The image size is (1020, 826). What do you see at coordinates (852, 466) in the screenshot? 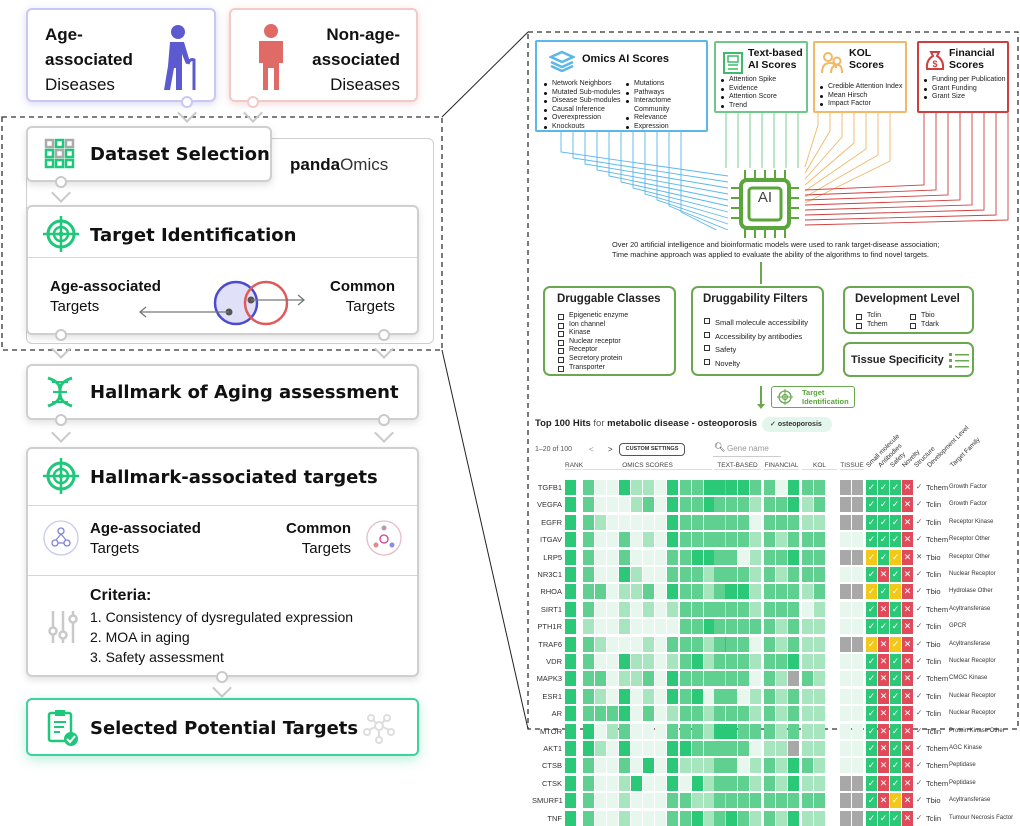
I see `column-group-header: TISSUE` at bounding box center [852, 466].